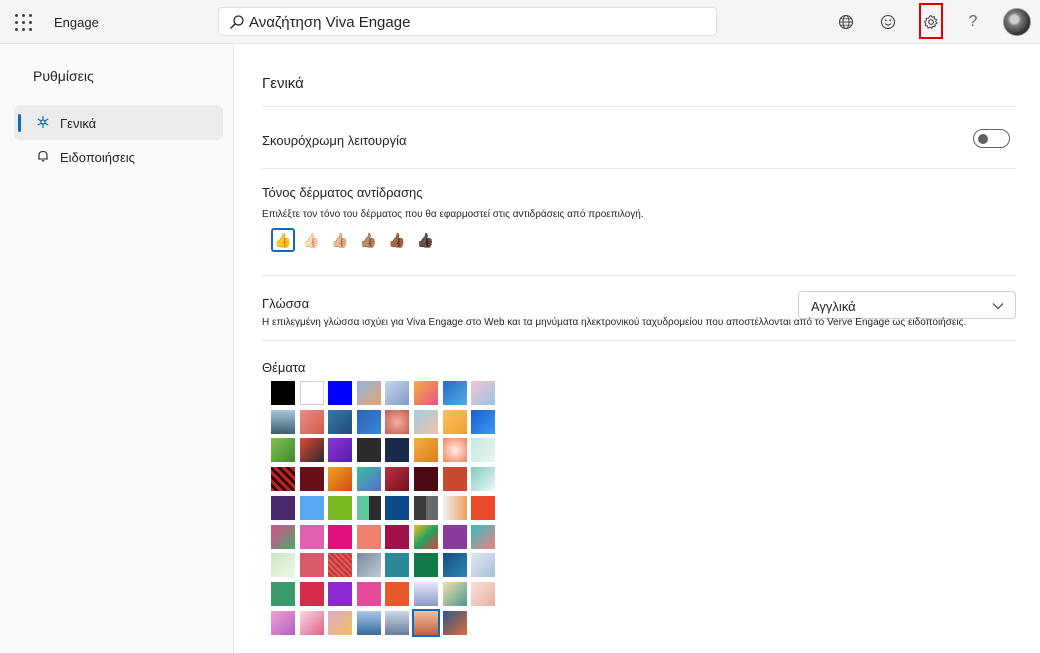 The height and width of the screenshot is (653, 1040). What do you see at coordinates (283, 240) in the screenshot?
I see `skin-tone-option: 👍` at bounding box center [283, 240].